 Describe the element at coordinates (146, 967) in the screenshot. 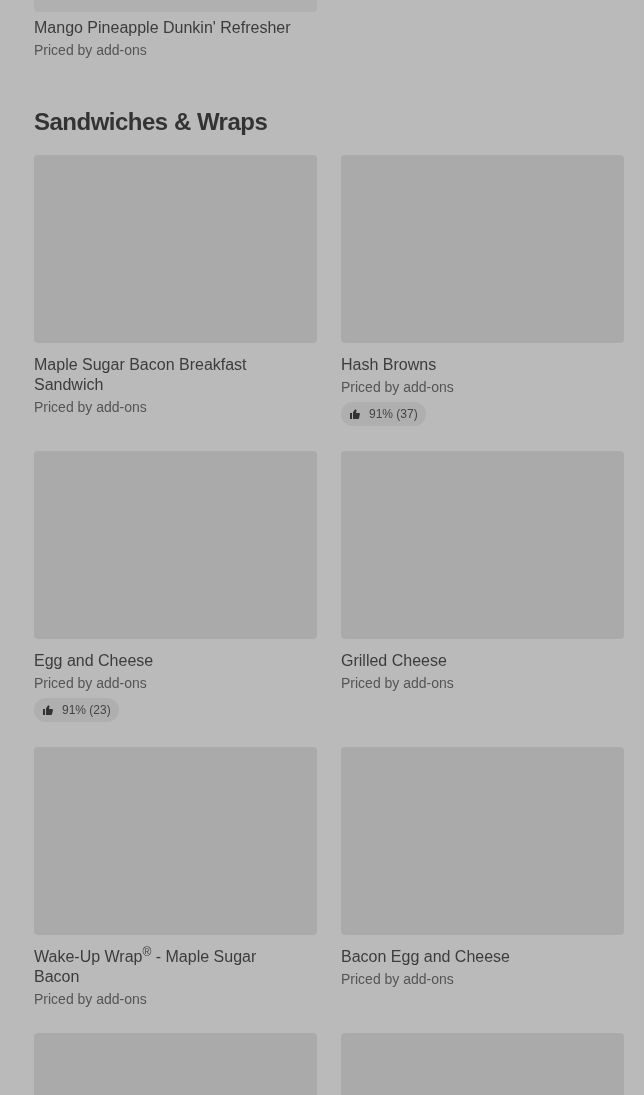

I see `item-name: Wake-Up Wrap$^{®}$ - Maple Sugar Bacon` at that location.